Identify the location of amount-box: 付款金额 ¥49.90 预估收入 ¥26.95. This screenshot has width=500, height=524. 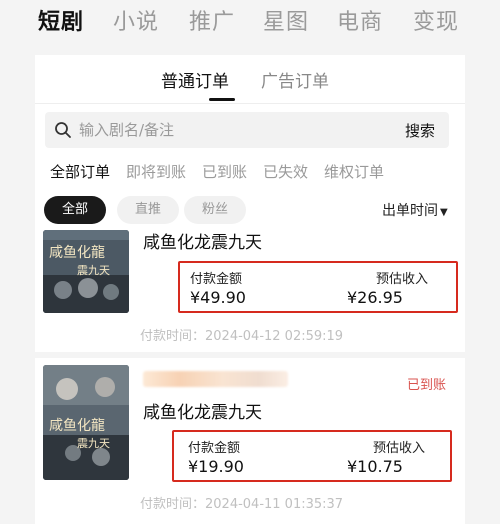
(318, 287).